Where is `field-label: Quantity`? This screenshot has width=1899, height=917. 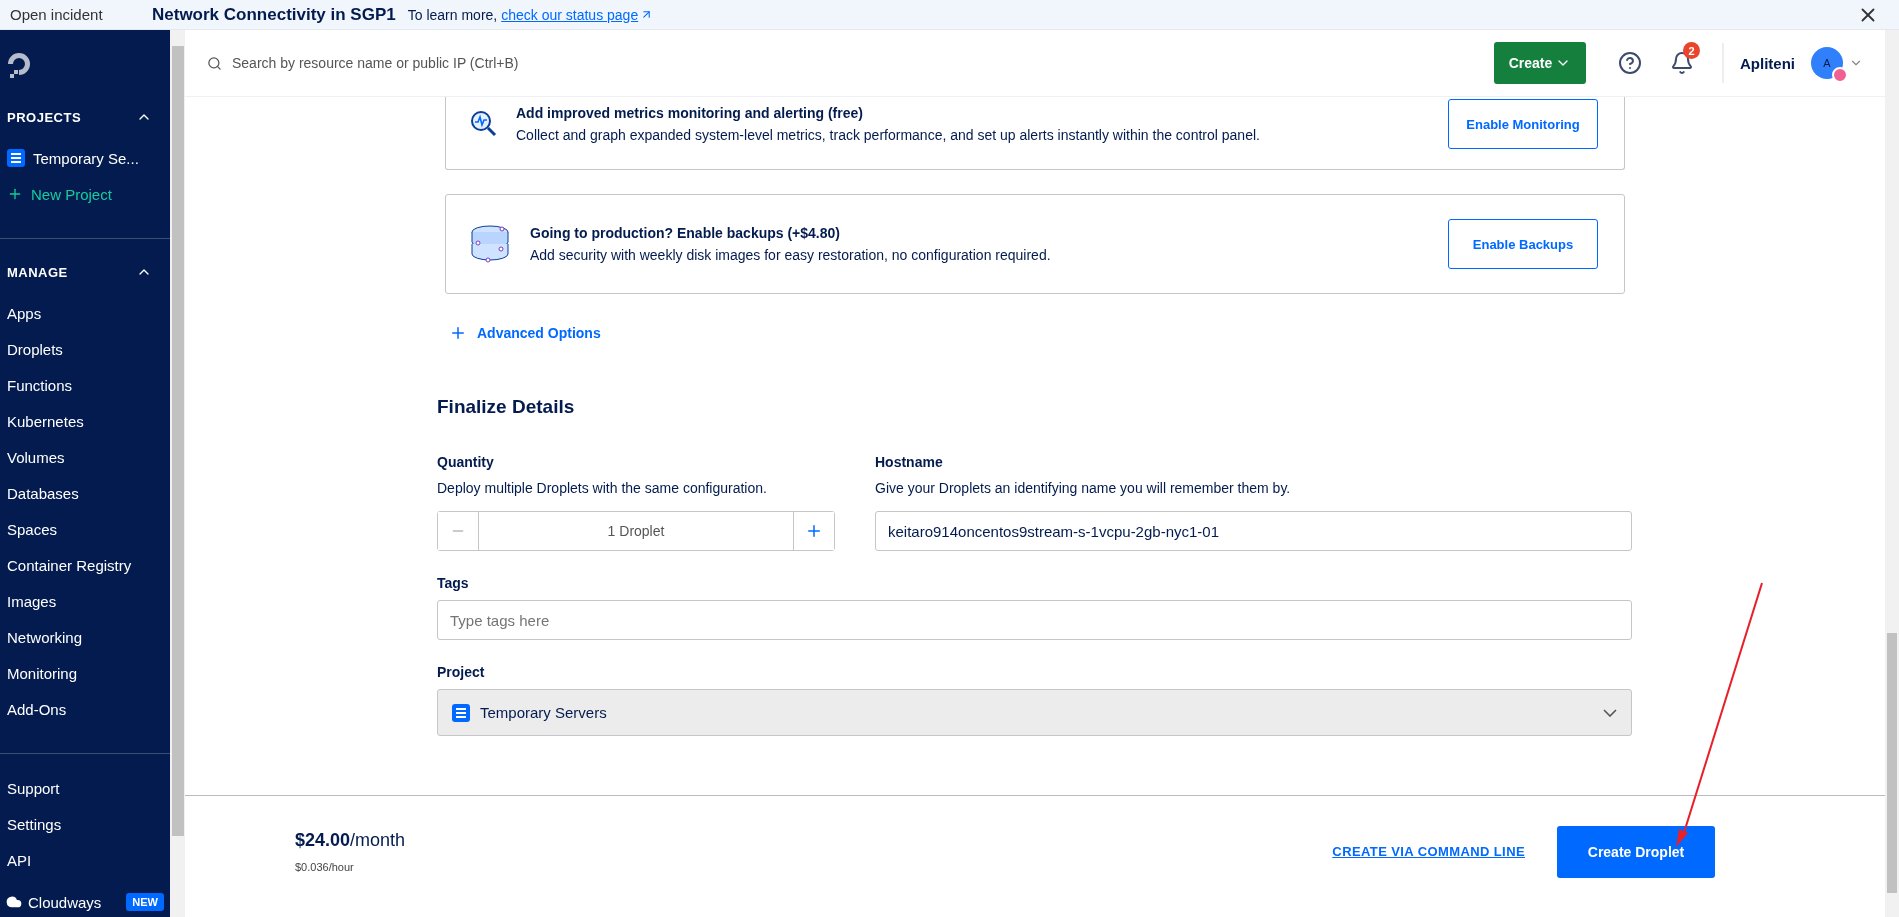 field-label: Quantity is located at coordinates (466, 462).